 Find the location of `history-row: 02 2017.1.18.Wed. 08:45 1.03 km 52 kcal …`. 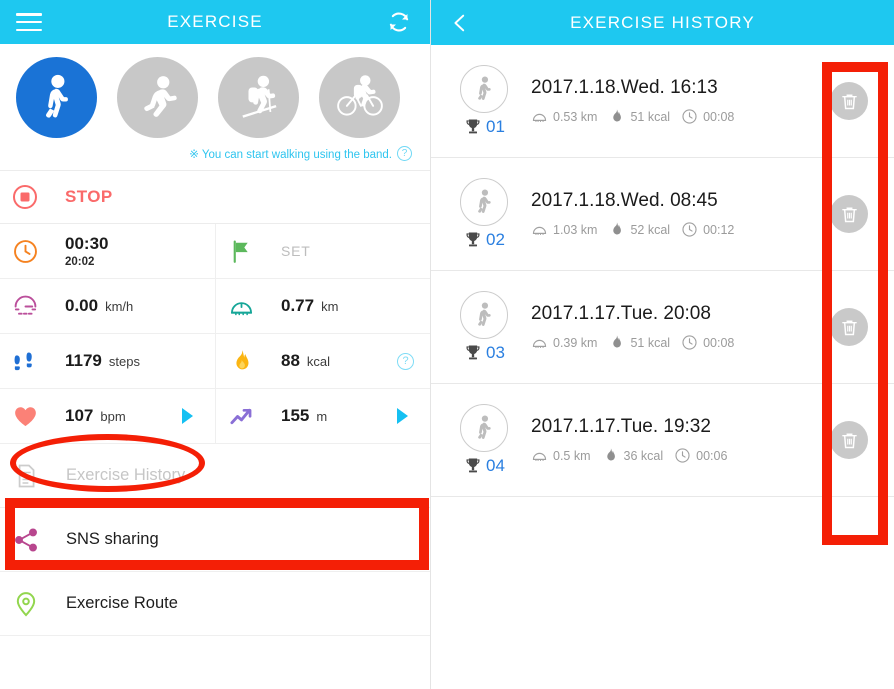

history-row: 02 2017.1.18.Wed. 08:45 1.03 km 52 kcal … is located at coordinates (662, 214).